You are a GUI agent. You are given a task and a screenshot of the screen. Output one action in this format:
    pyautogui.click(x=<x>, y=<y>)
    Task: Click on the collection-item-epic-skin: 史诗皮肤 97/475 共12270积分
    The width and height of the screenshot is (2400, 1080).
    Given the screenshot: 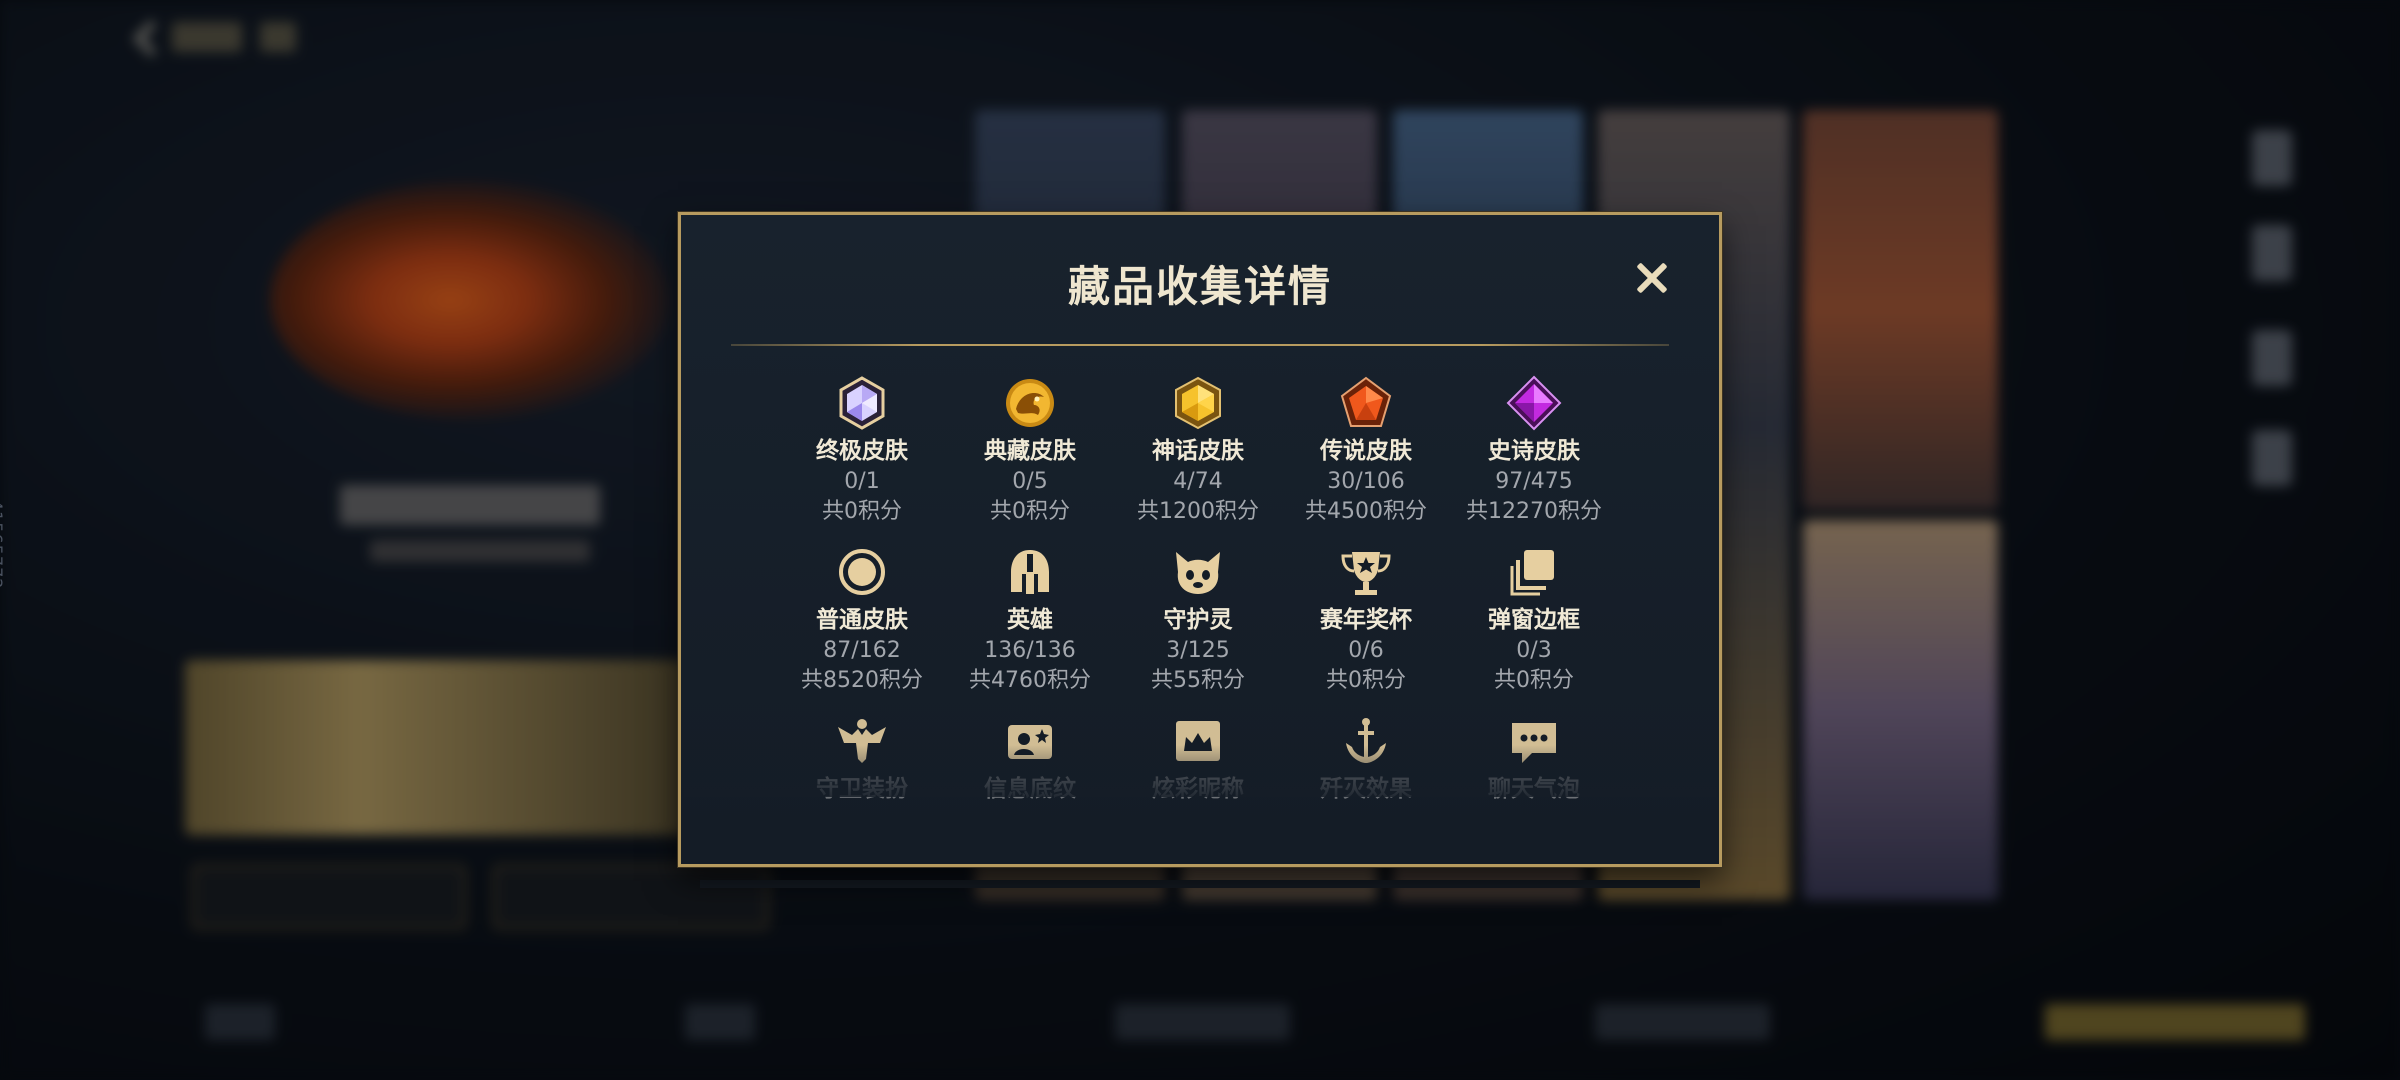 What is the action you would take?
    pyautogui.click(x=1534, y=452)
    